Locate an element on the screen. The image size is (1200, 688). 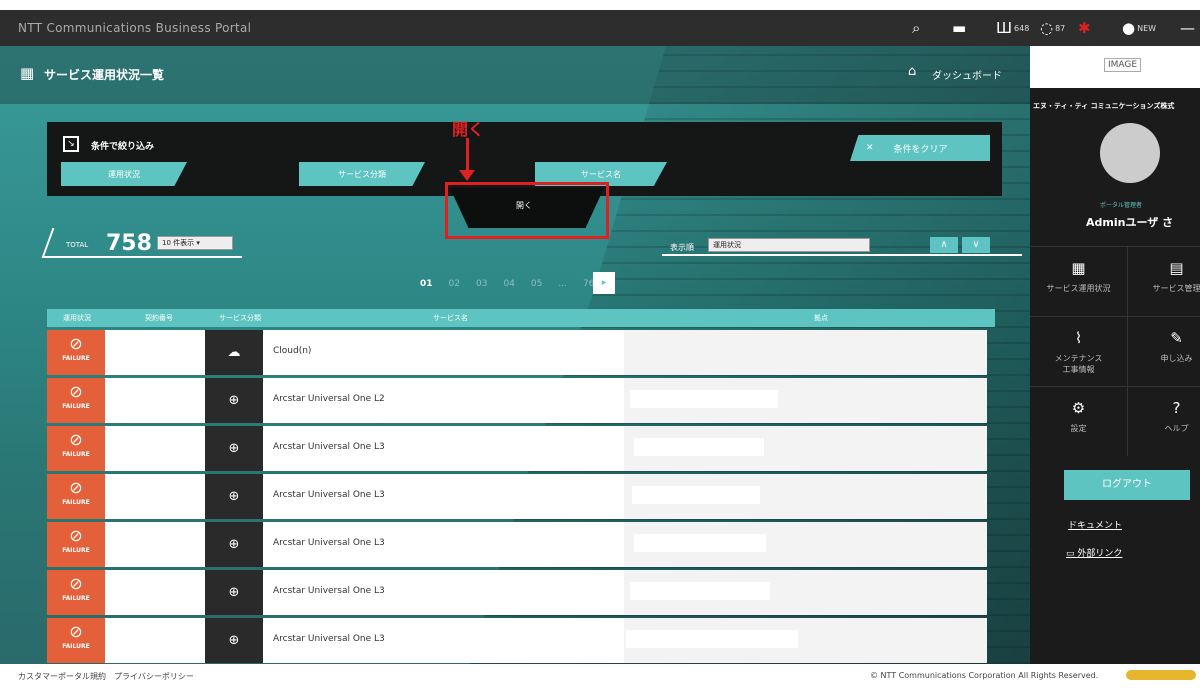
avatar is located at coordinates (1130, 153).